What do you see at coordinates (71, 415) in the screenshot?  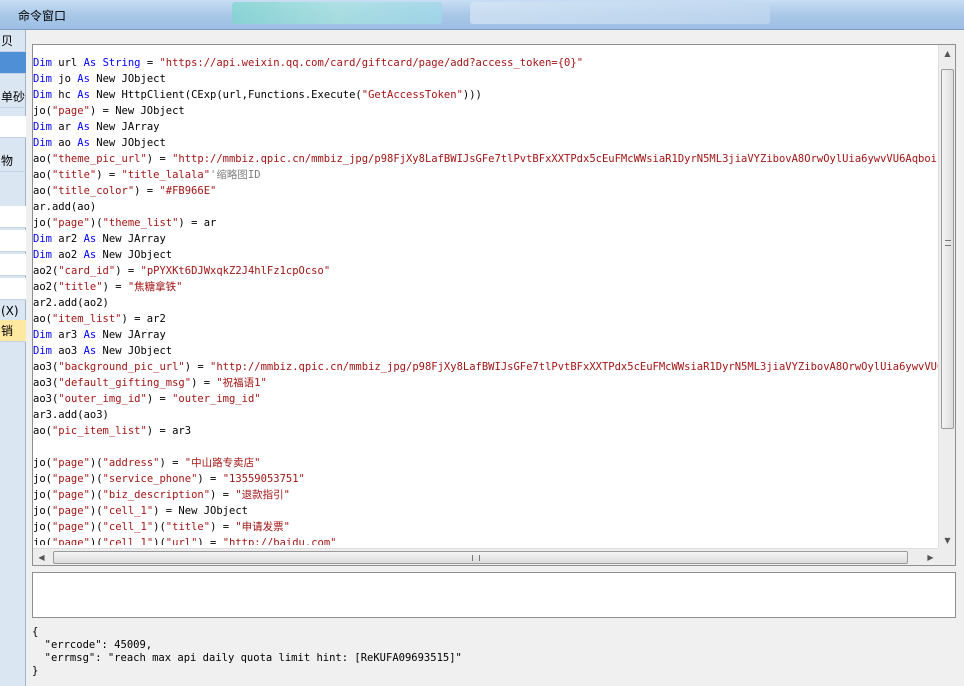 I see `code-text: ar3.add(ao3)` at bounding box center [71, 415].